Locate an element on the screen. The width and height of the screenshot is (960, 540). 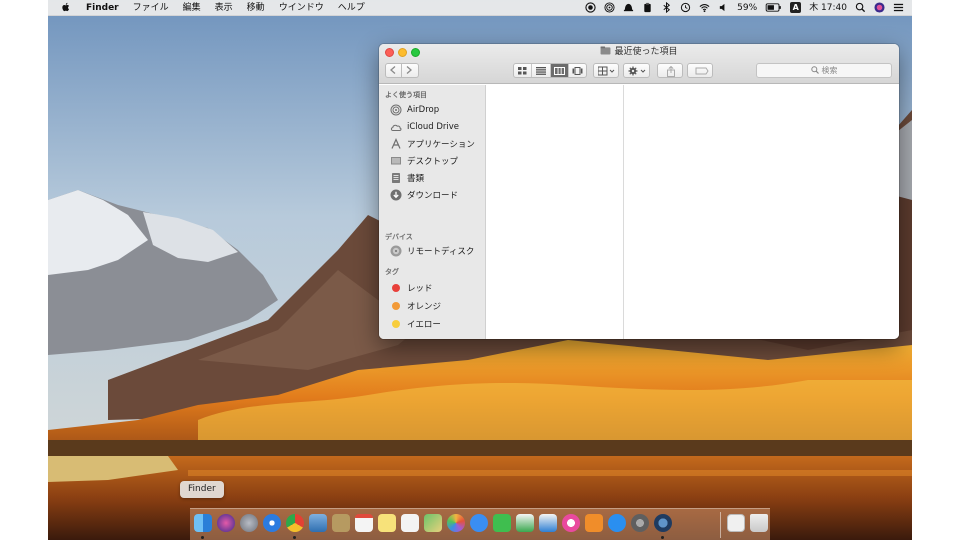
safari-icon is located at coordinates (272, 523).